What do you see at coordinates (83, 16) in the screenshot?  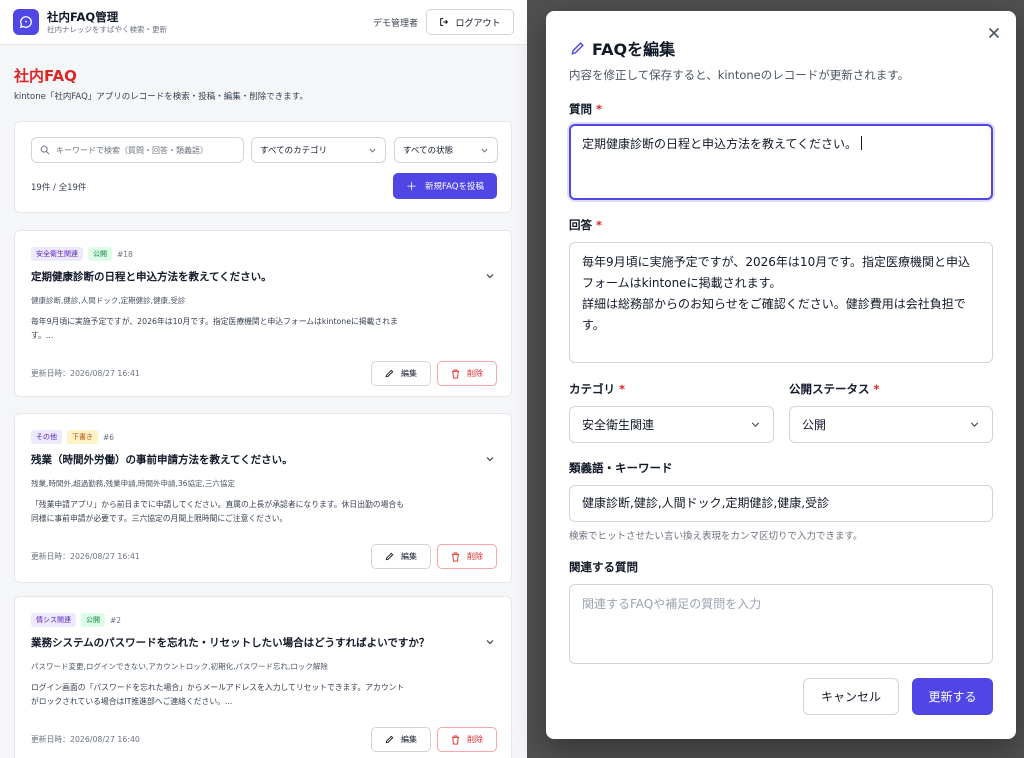 I see `app-title: 社内FAQ管理` at bounding box center [83, 16].